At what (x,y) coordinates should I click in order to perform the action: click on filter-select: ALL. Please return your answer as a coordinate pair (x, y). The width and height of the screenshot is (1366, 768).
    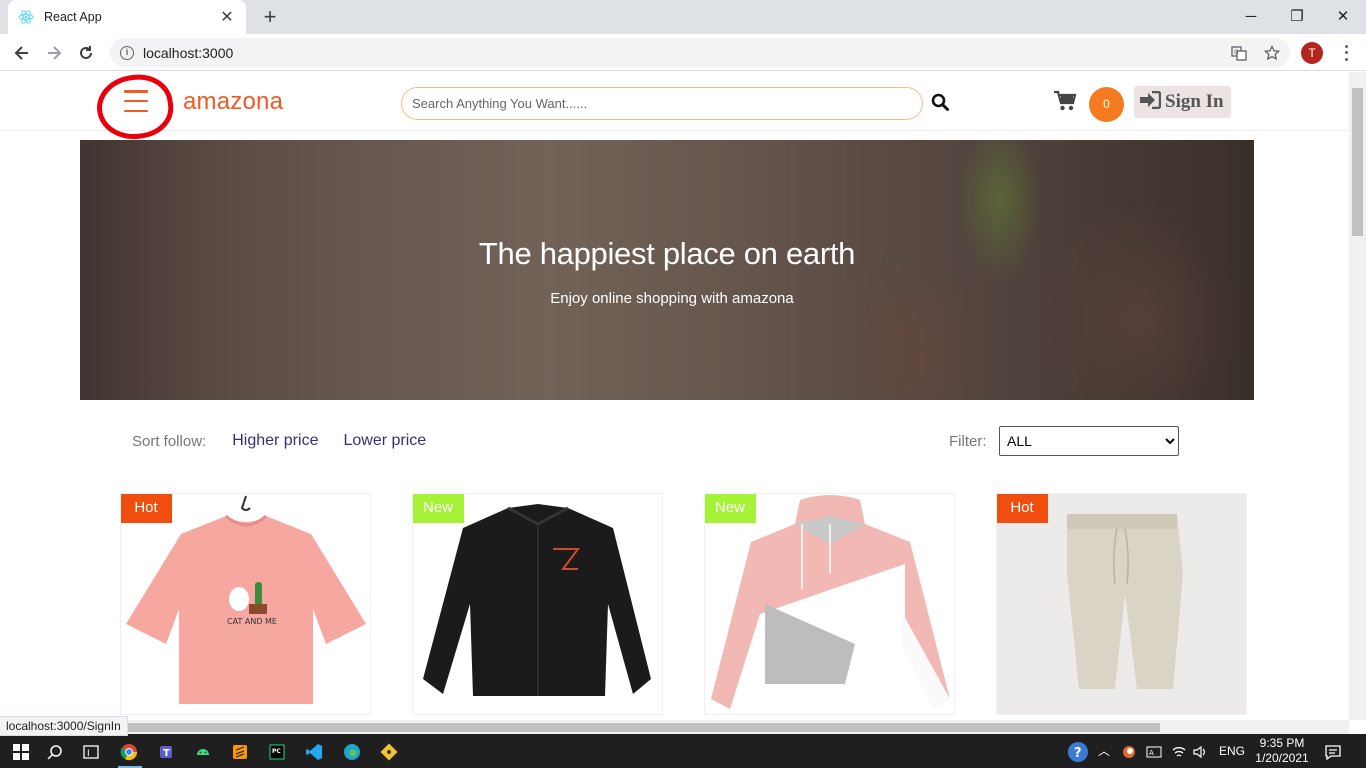
    Looking at the image, I should click on (1089, 441).